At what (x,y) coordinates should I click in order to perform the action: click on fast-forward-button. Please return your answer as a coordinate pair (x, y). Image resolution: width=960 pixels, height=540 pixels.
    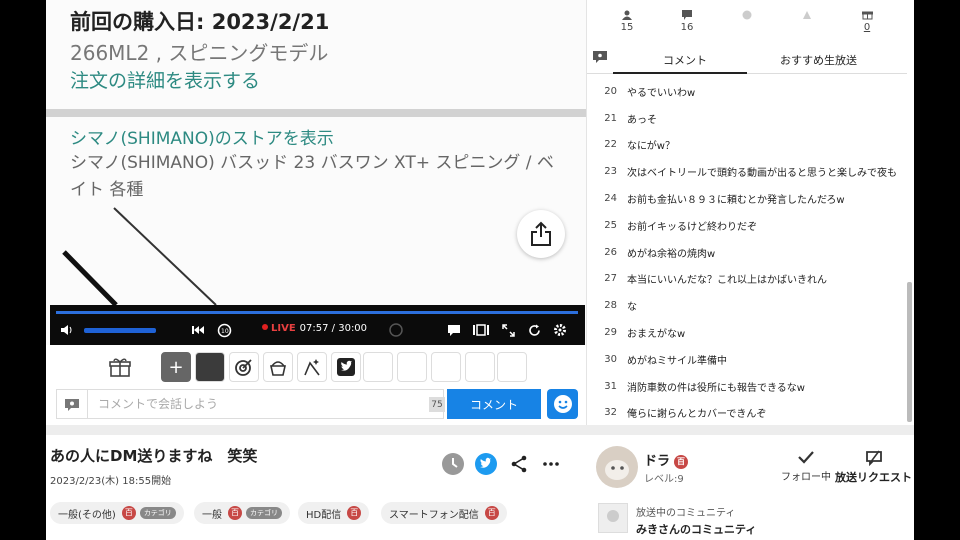
    Looking at the image, I should click on (396, 330).